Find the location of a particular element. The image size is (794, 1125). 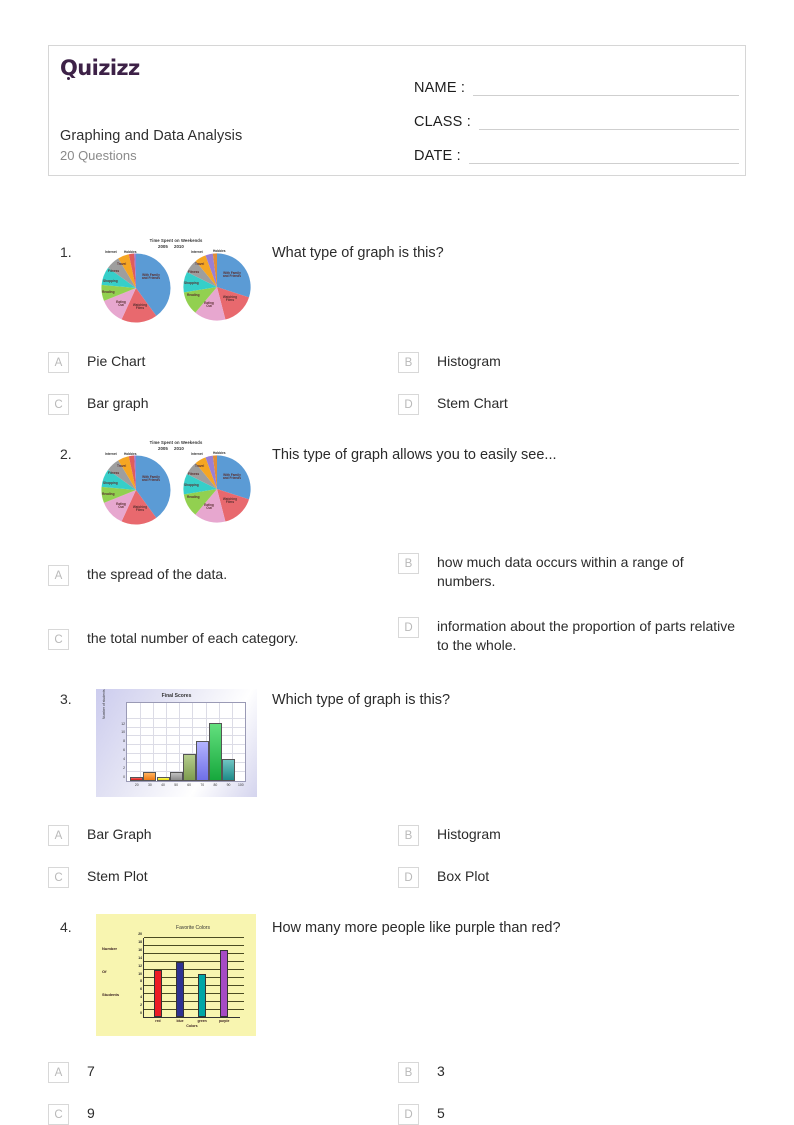

question-text: Which type of graph is this? is located at coordinates (361, 700).